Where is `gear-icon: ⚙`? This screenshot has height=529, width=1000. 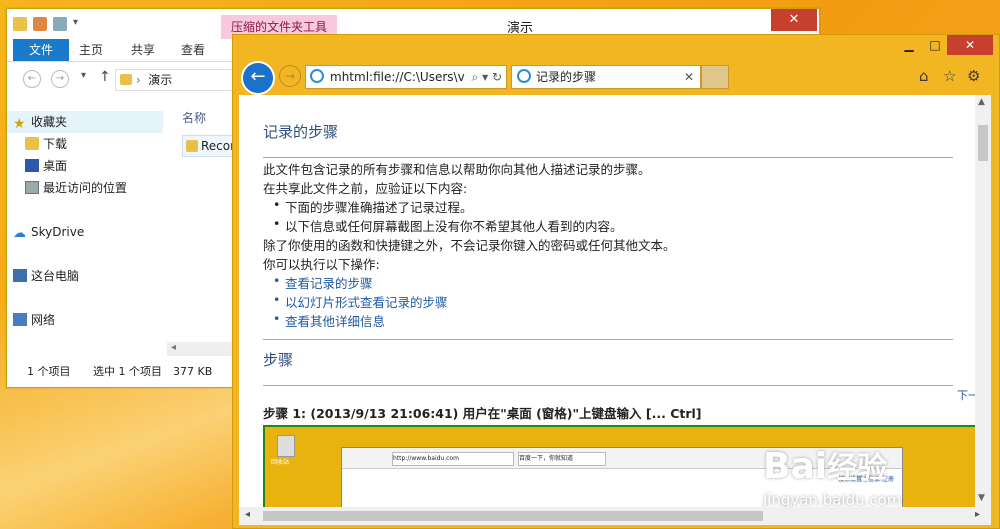
gear-icon: ⚙ is located at coordinates (973, 76).